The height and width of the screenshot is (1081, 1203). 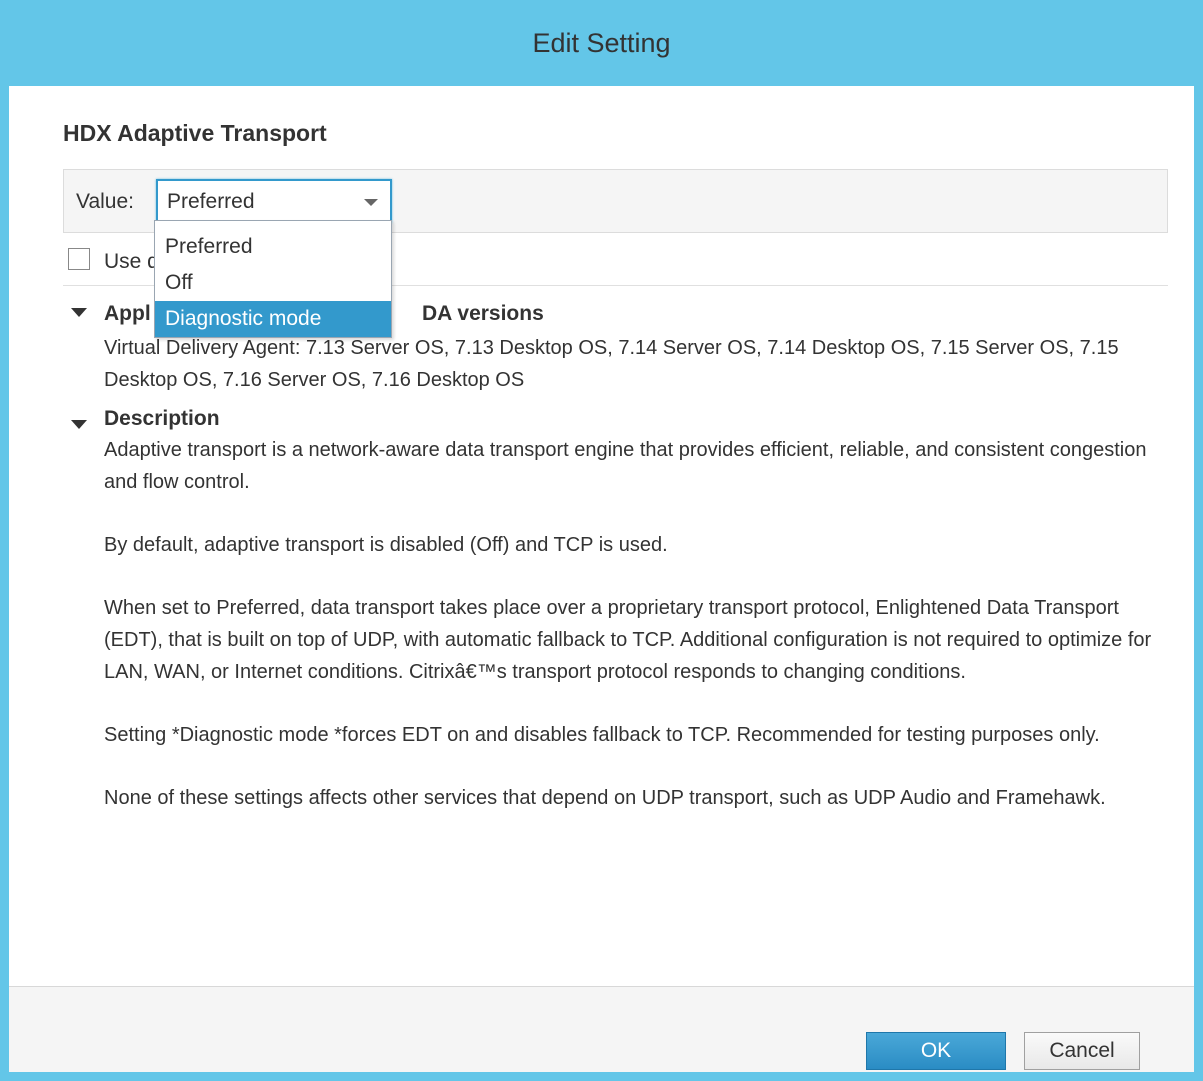 I want to click on value-dropdown-list: Preferred Off Diagnostic mode, so click(x=273, y=279).